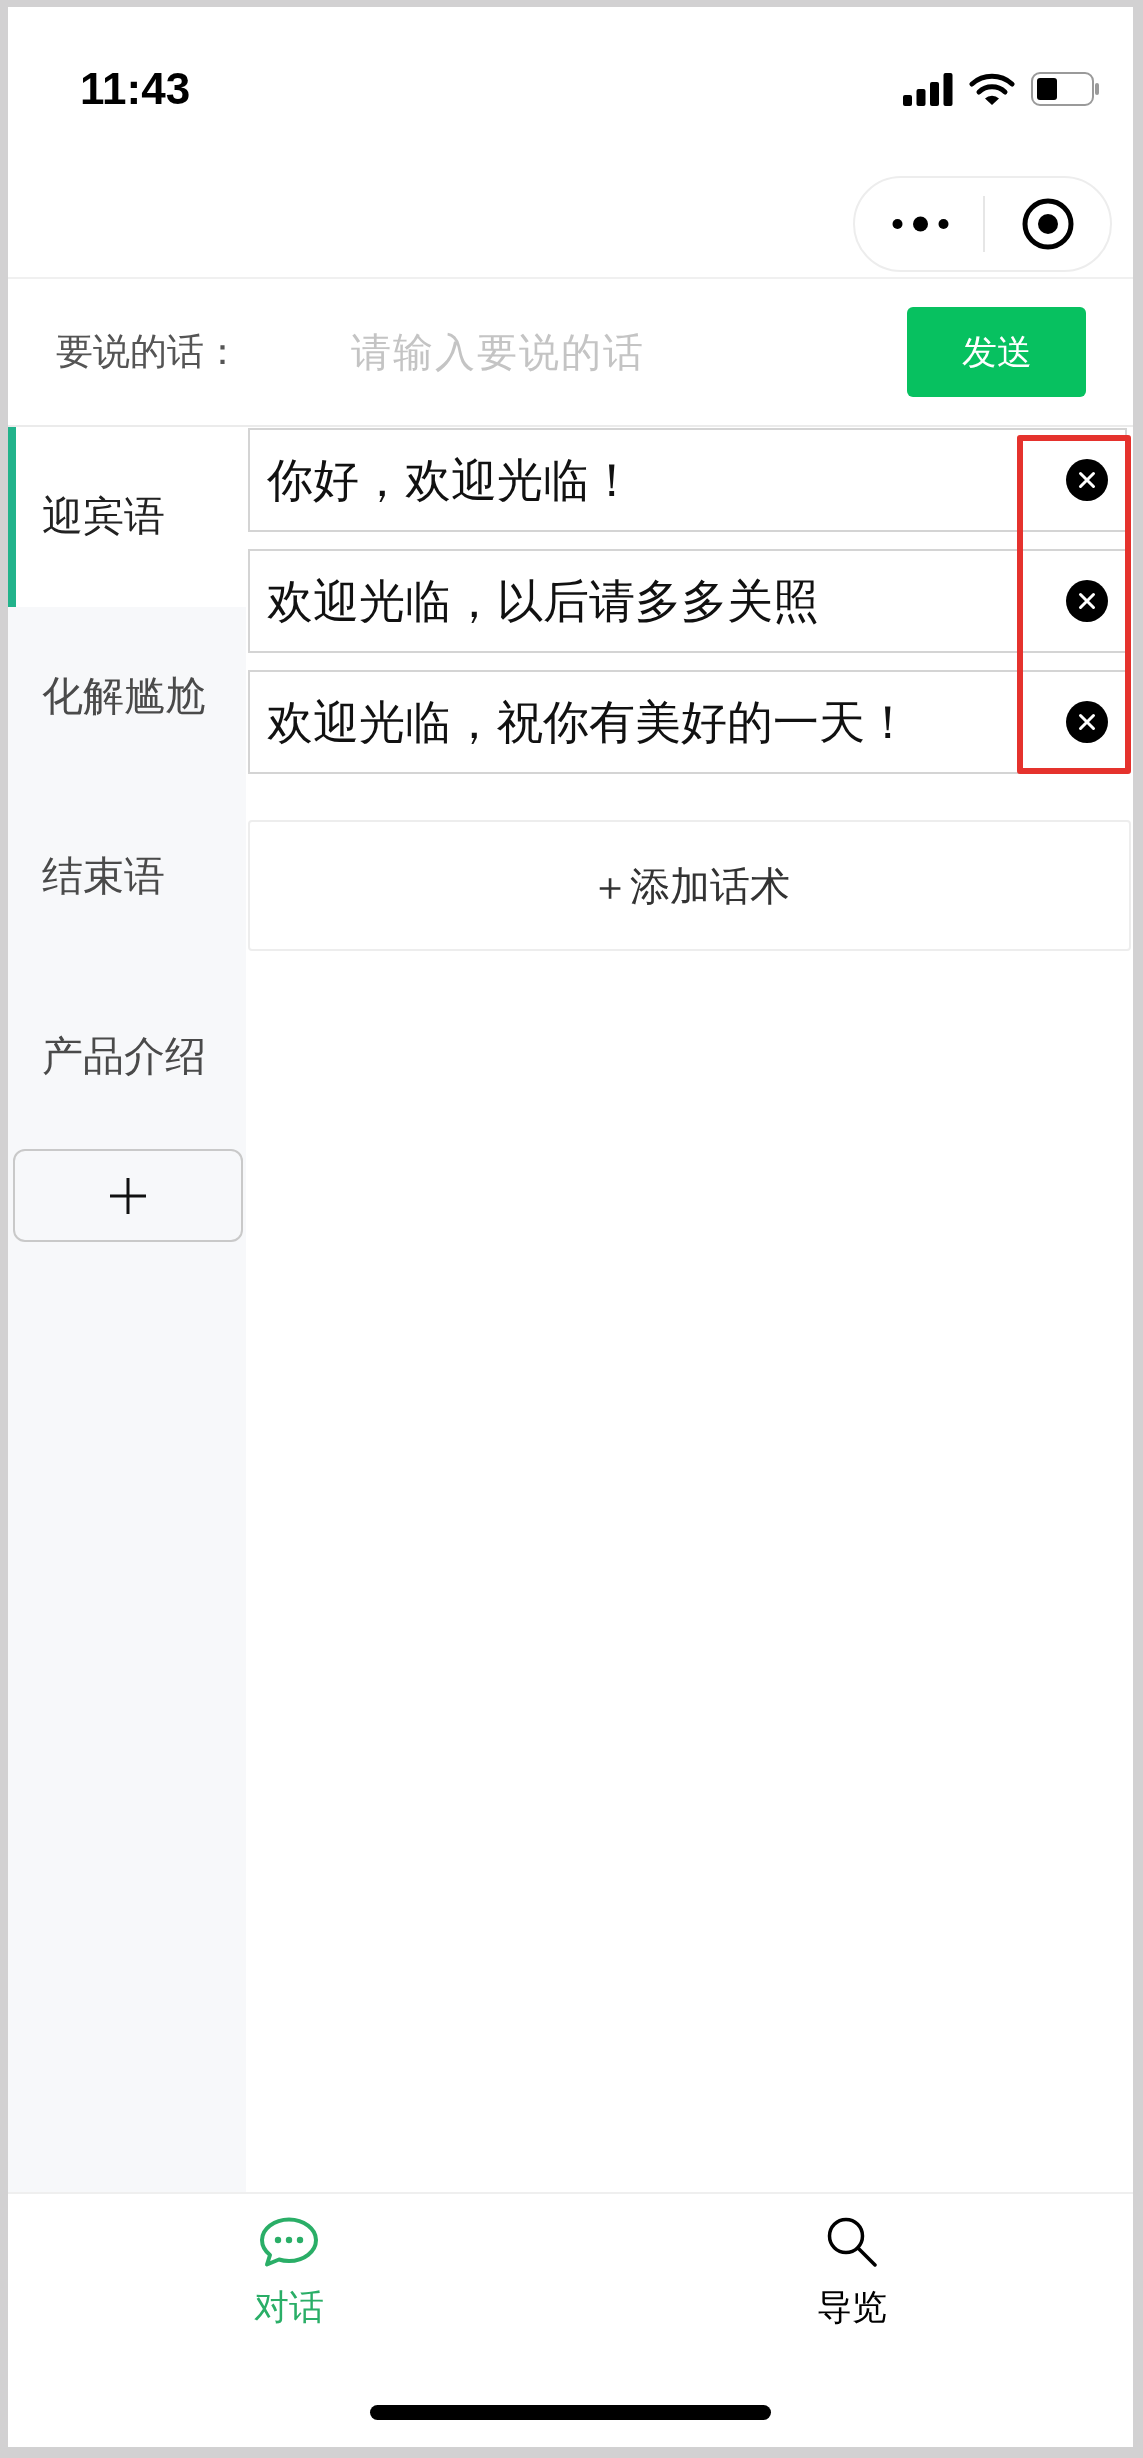  What do you see at coordinates (928, 89) in the screenshot?
I see `signal-icon` at bounding box center [928, 89].